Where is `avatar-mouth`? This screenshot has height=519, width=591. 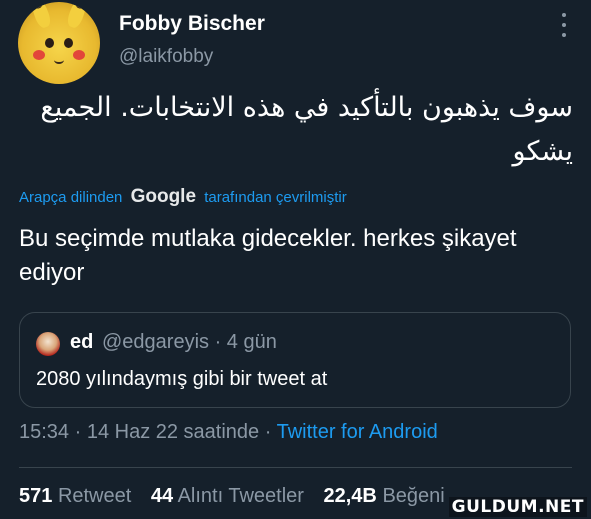
avatar-mouth is located at coordinates (59, 60).